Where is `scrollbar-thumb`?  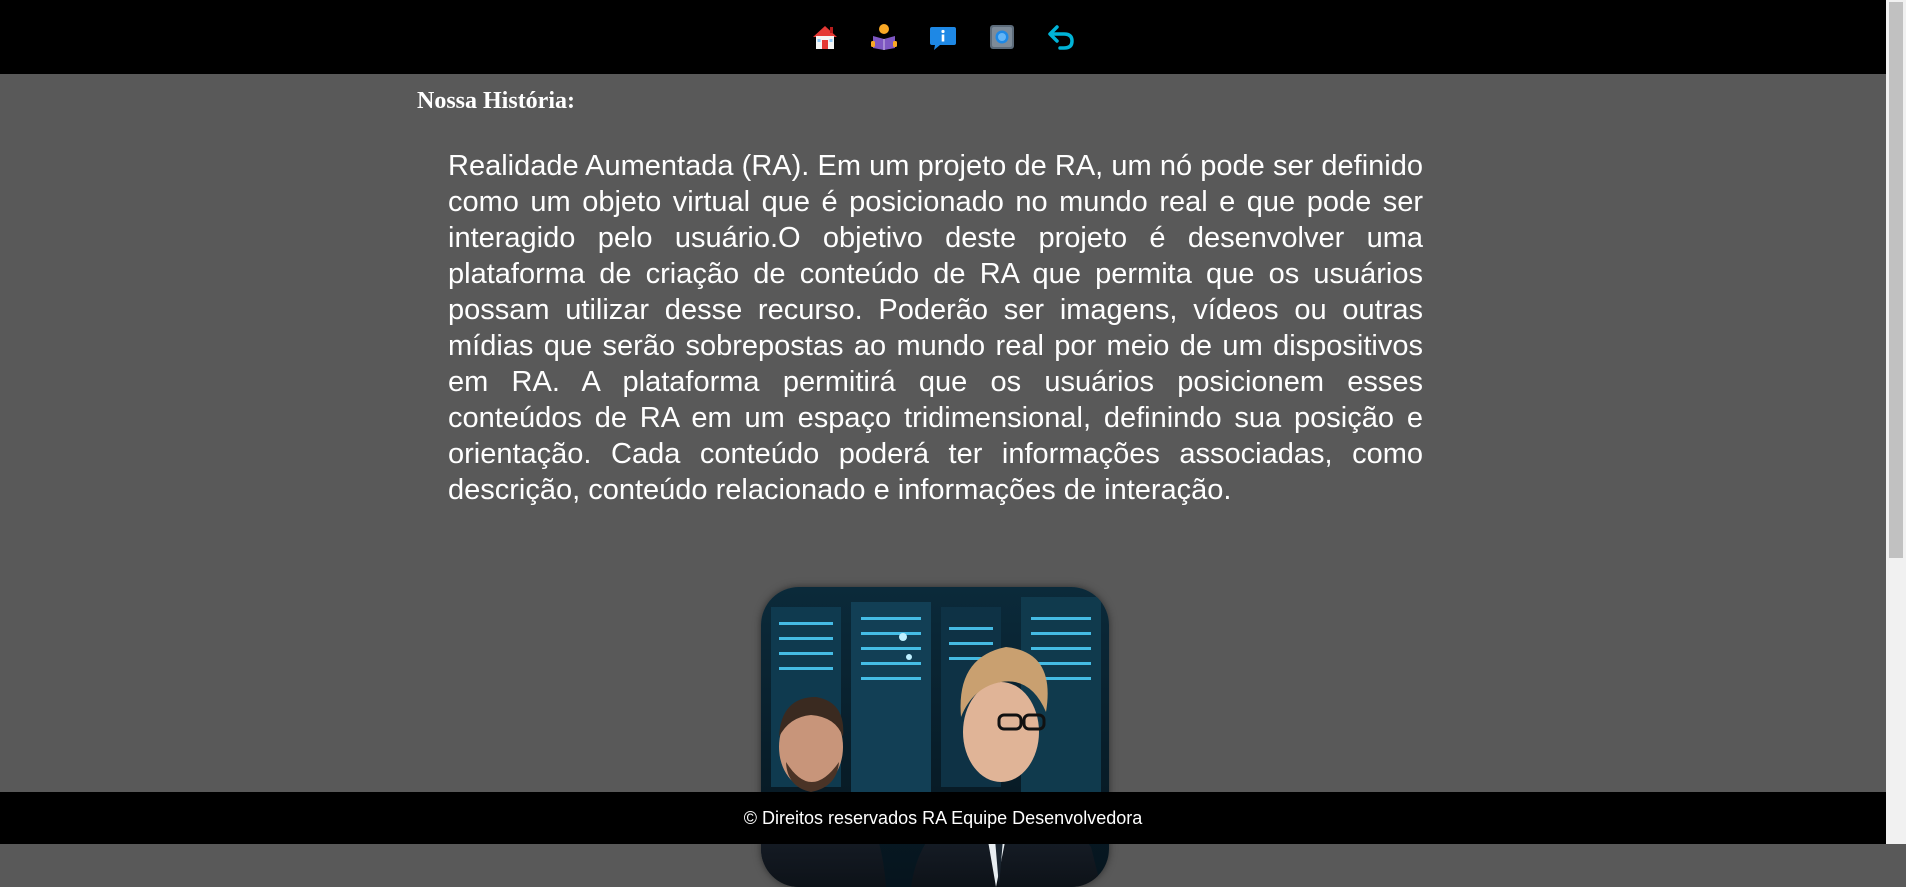 scrollbar-thumb is located at coordinates (1896, 280).